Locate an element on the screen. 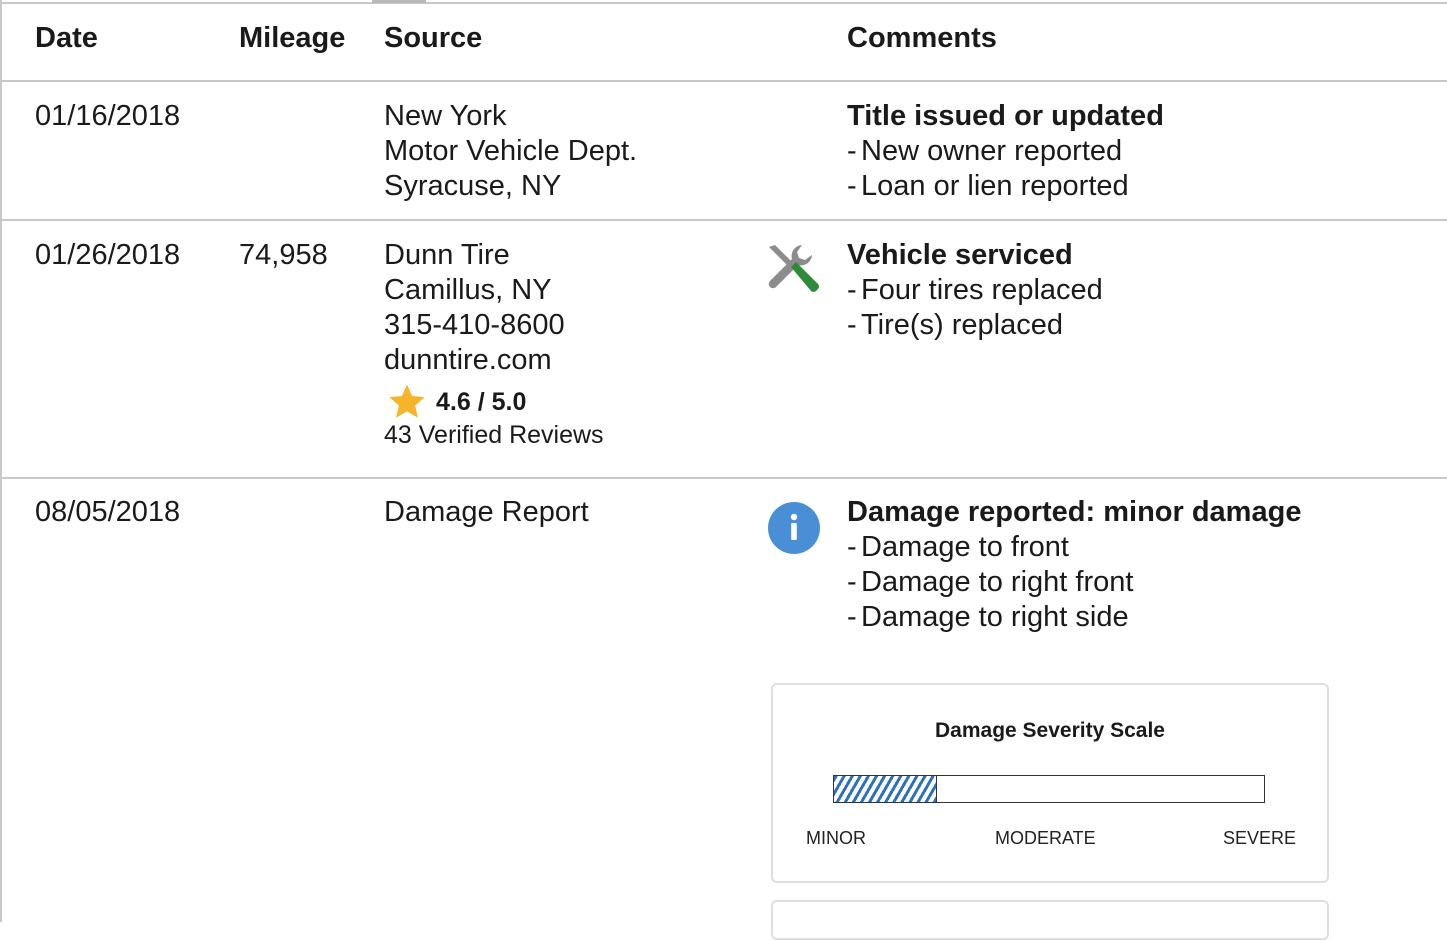 The height and width of the screenshot is (940, 1447). row-date: 08/05/2018 is located at coordinates (108, 512).